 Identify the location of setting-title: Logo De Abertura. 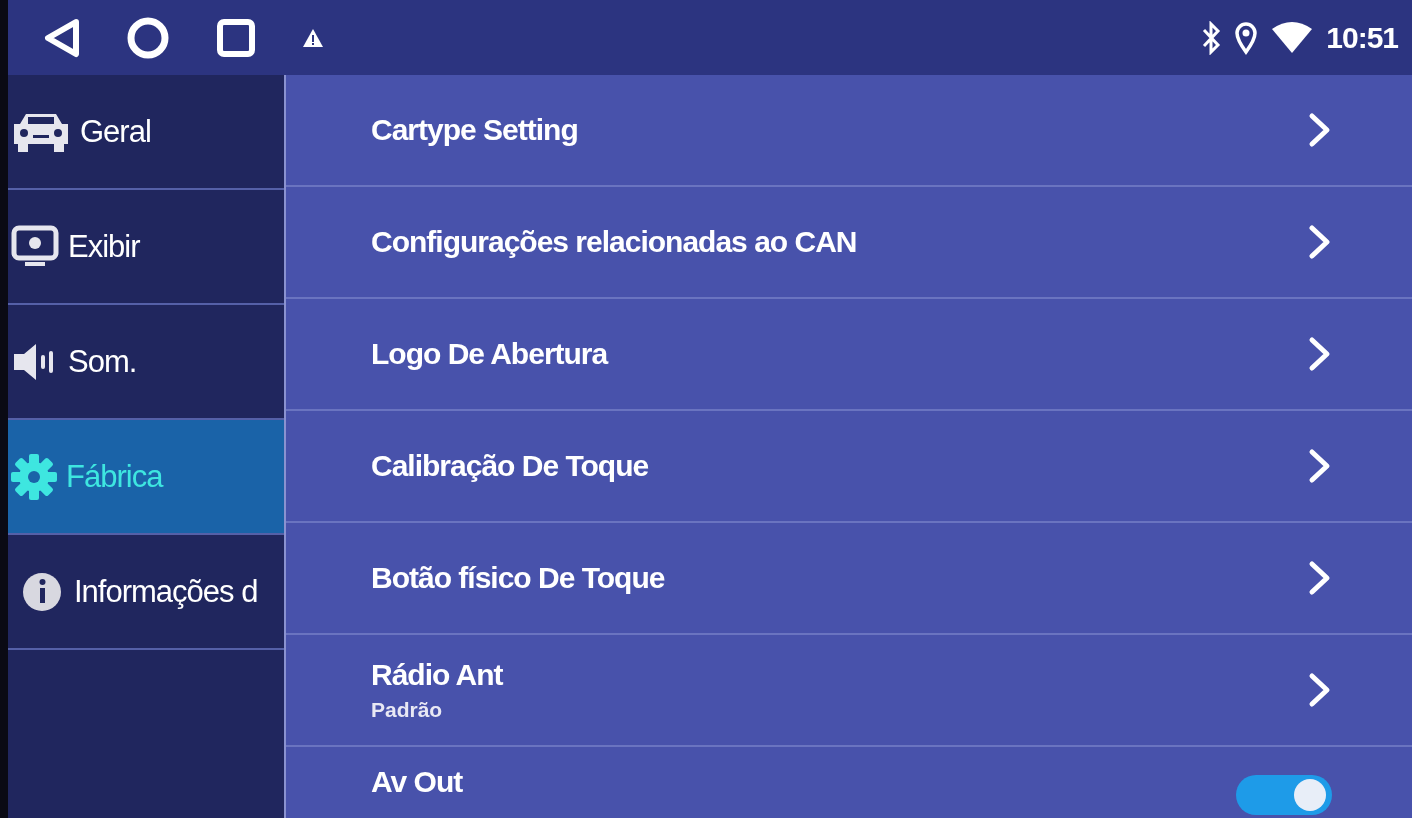
(489, 354).